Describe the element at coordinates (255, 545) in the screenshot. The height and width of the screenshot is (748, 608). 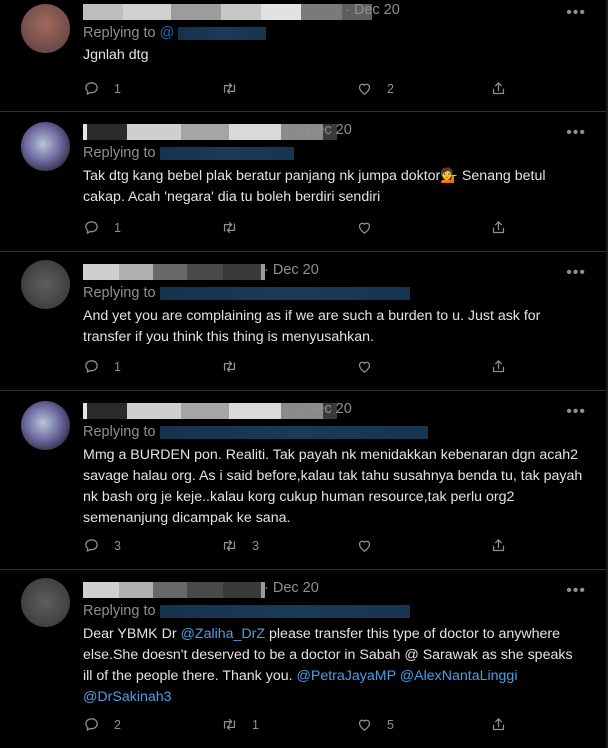
I see `retweet-count: 3` at that location.